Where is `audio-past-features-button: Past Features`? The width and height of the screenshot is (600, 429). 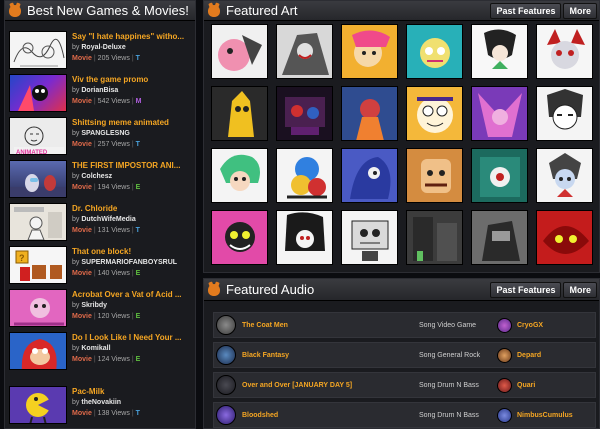
audio-past-features-button: Past Features is located at coordinates (526, 290).